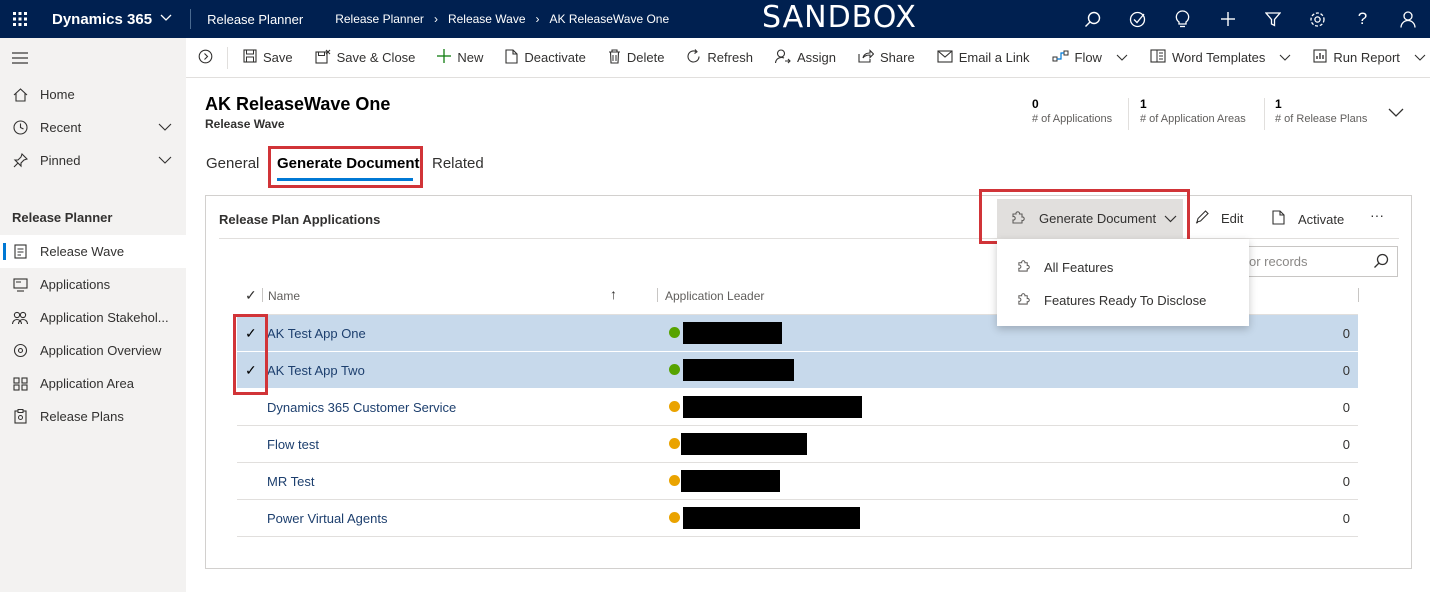 The image size is (1430, 592). I want to click on plus-icon, so click(1227, 19).